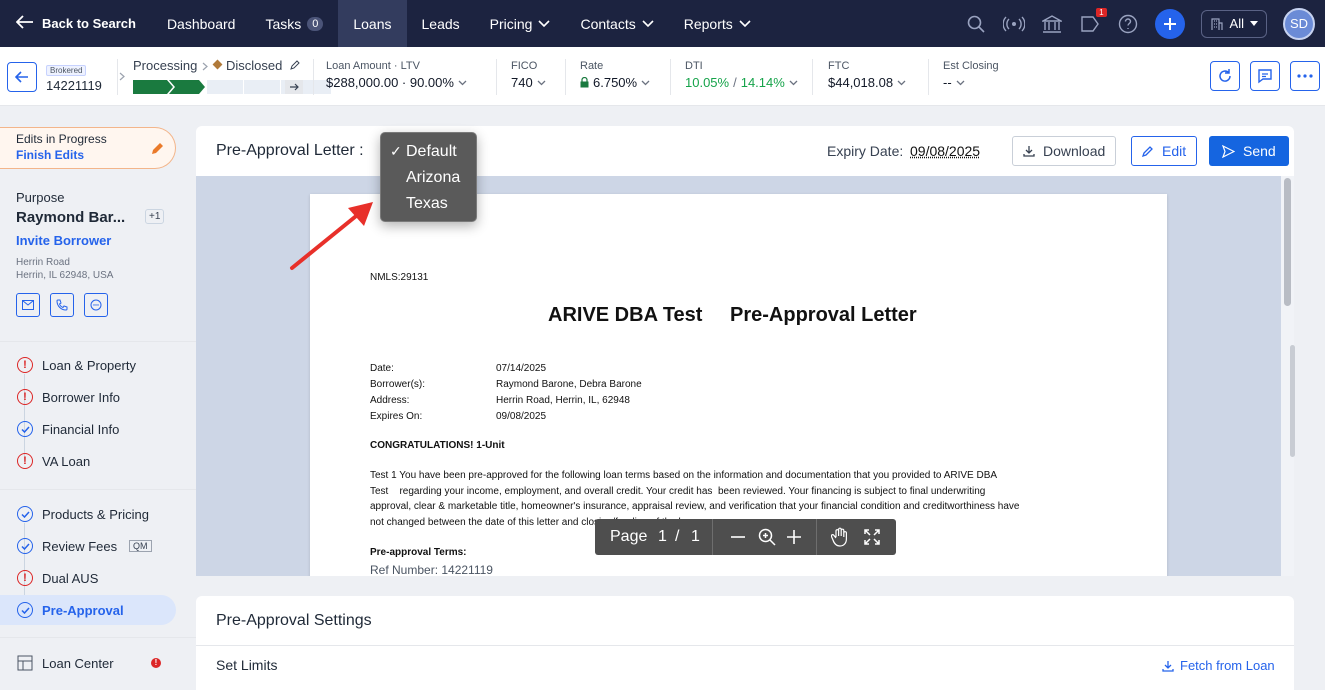 The width and height of the screenshot is (1325, 690). What do you see at coordinates (390, 400) in the screenshot?
I see `field-label: Address:` at bounding box center [390, 400].